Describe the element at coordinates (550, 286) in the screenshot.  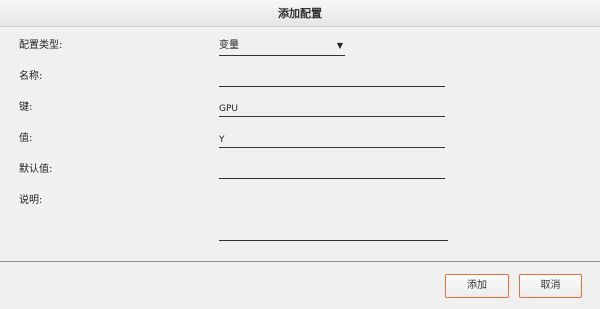
I see `cancel-button: 取消` at that location.